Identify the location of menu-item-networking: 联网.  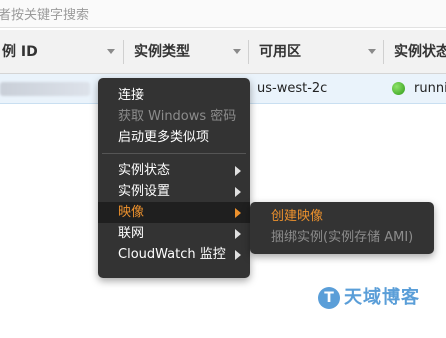
(174, 233).